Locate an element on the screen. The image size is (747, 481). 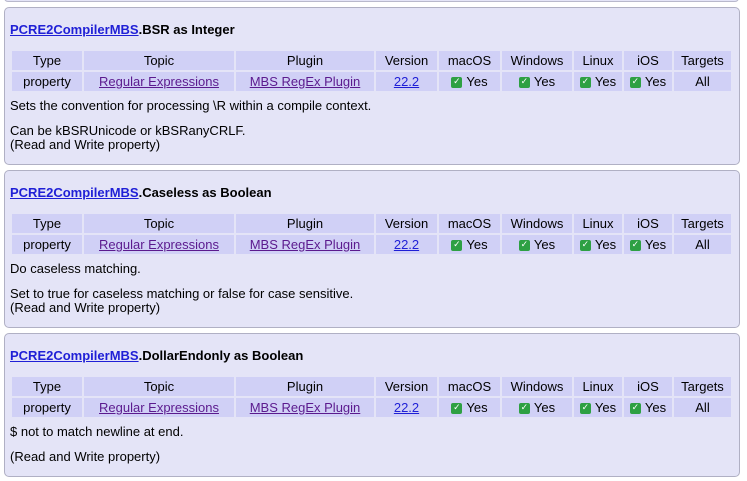
entry-title: PCRE2CompilerMBS.Caseless as Boolean is located at coordinates (141, 192).